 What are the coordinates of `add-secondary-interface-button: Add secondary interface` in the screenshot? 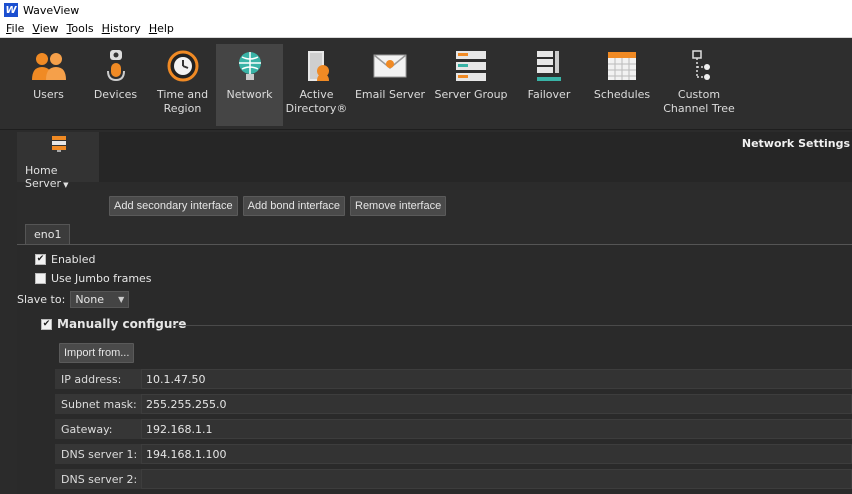 It's located at (173, 206).